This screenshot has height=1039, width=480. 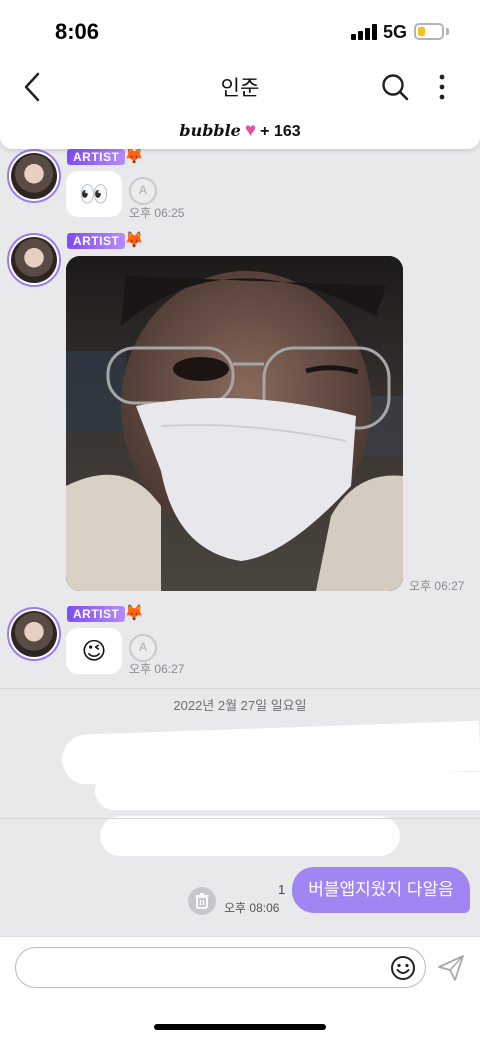 What do you see at coordinates (442, 87) in the screenshot?
I see `more-vertical-icon` at bounding box center [442, 87].